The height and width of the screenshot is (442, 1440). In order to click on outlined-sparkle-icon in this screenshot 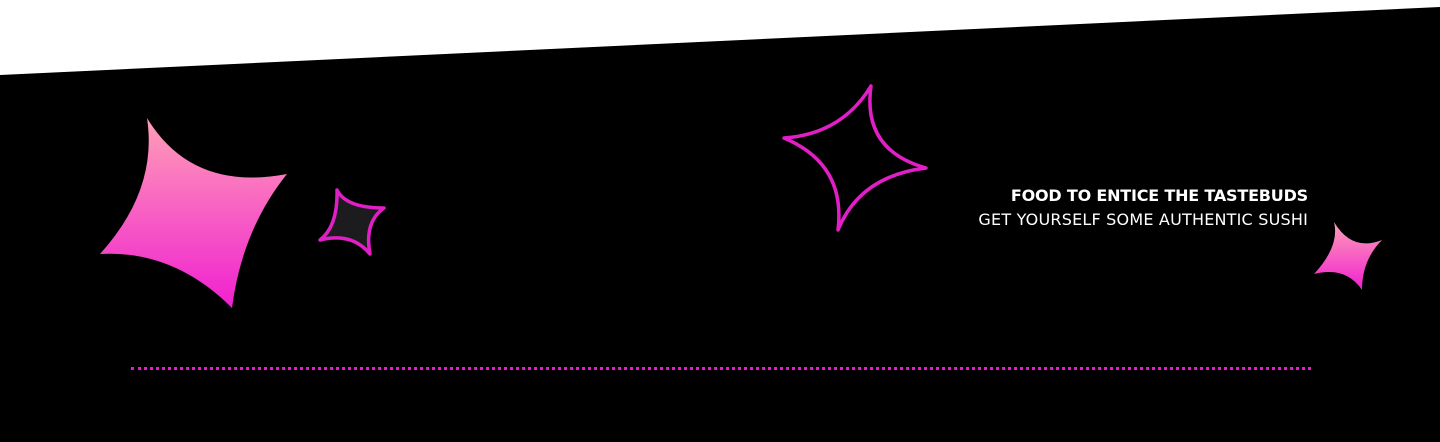, I will do `click(855, 158)`.